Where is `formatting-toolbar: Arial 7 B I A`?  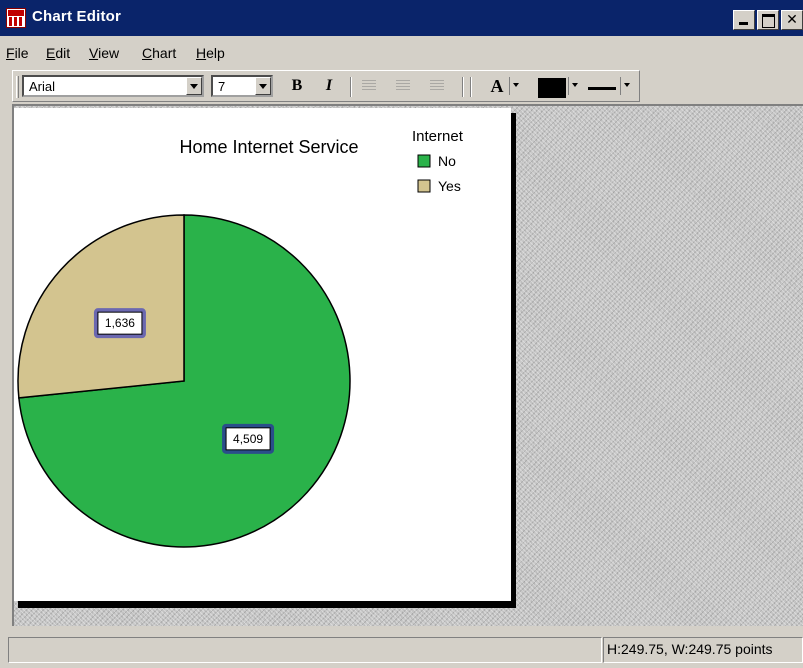
formatting-toolbar: Arial 7 B I A is located at coordinates (401, 86).